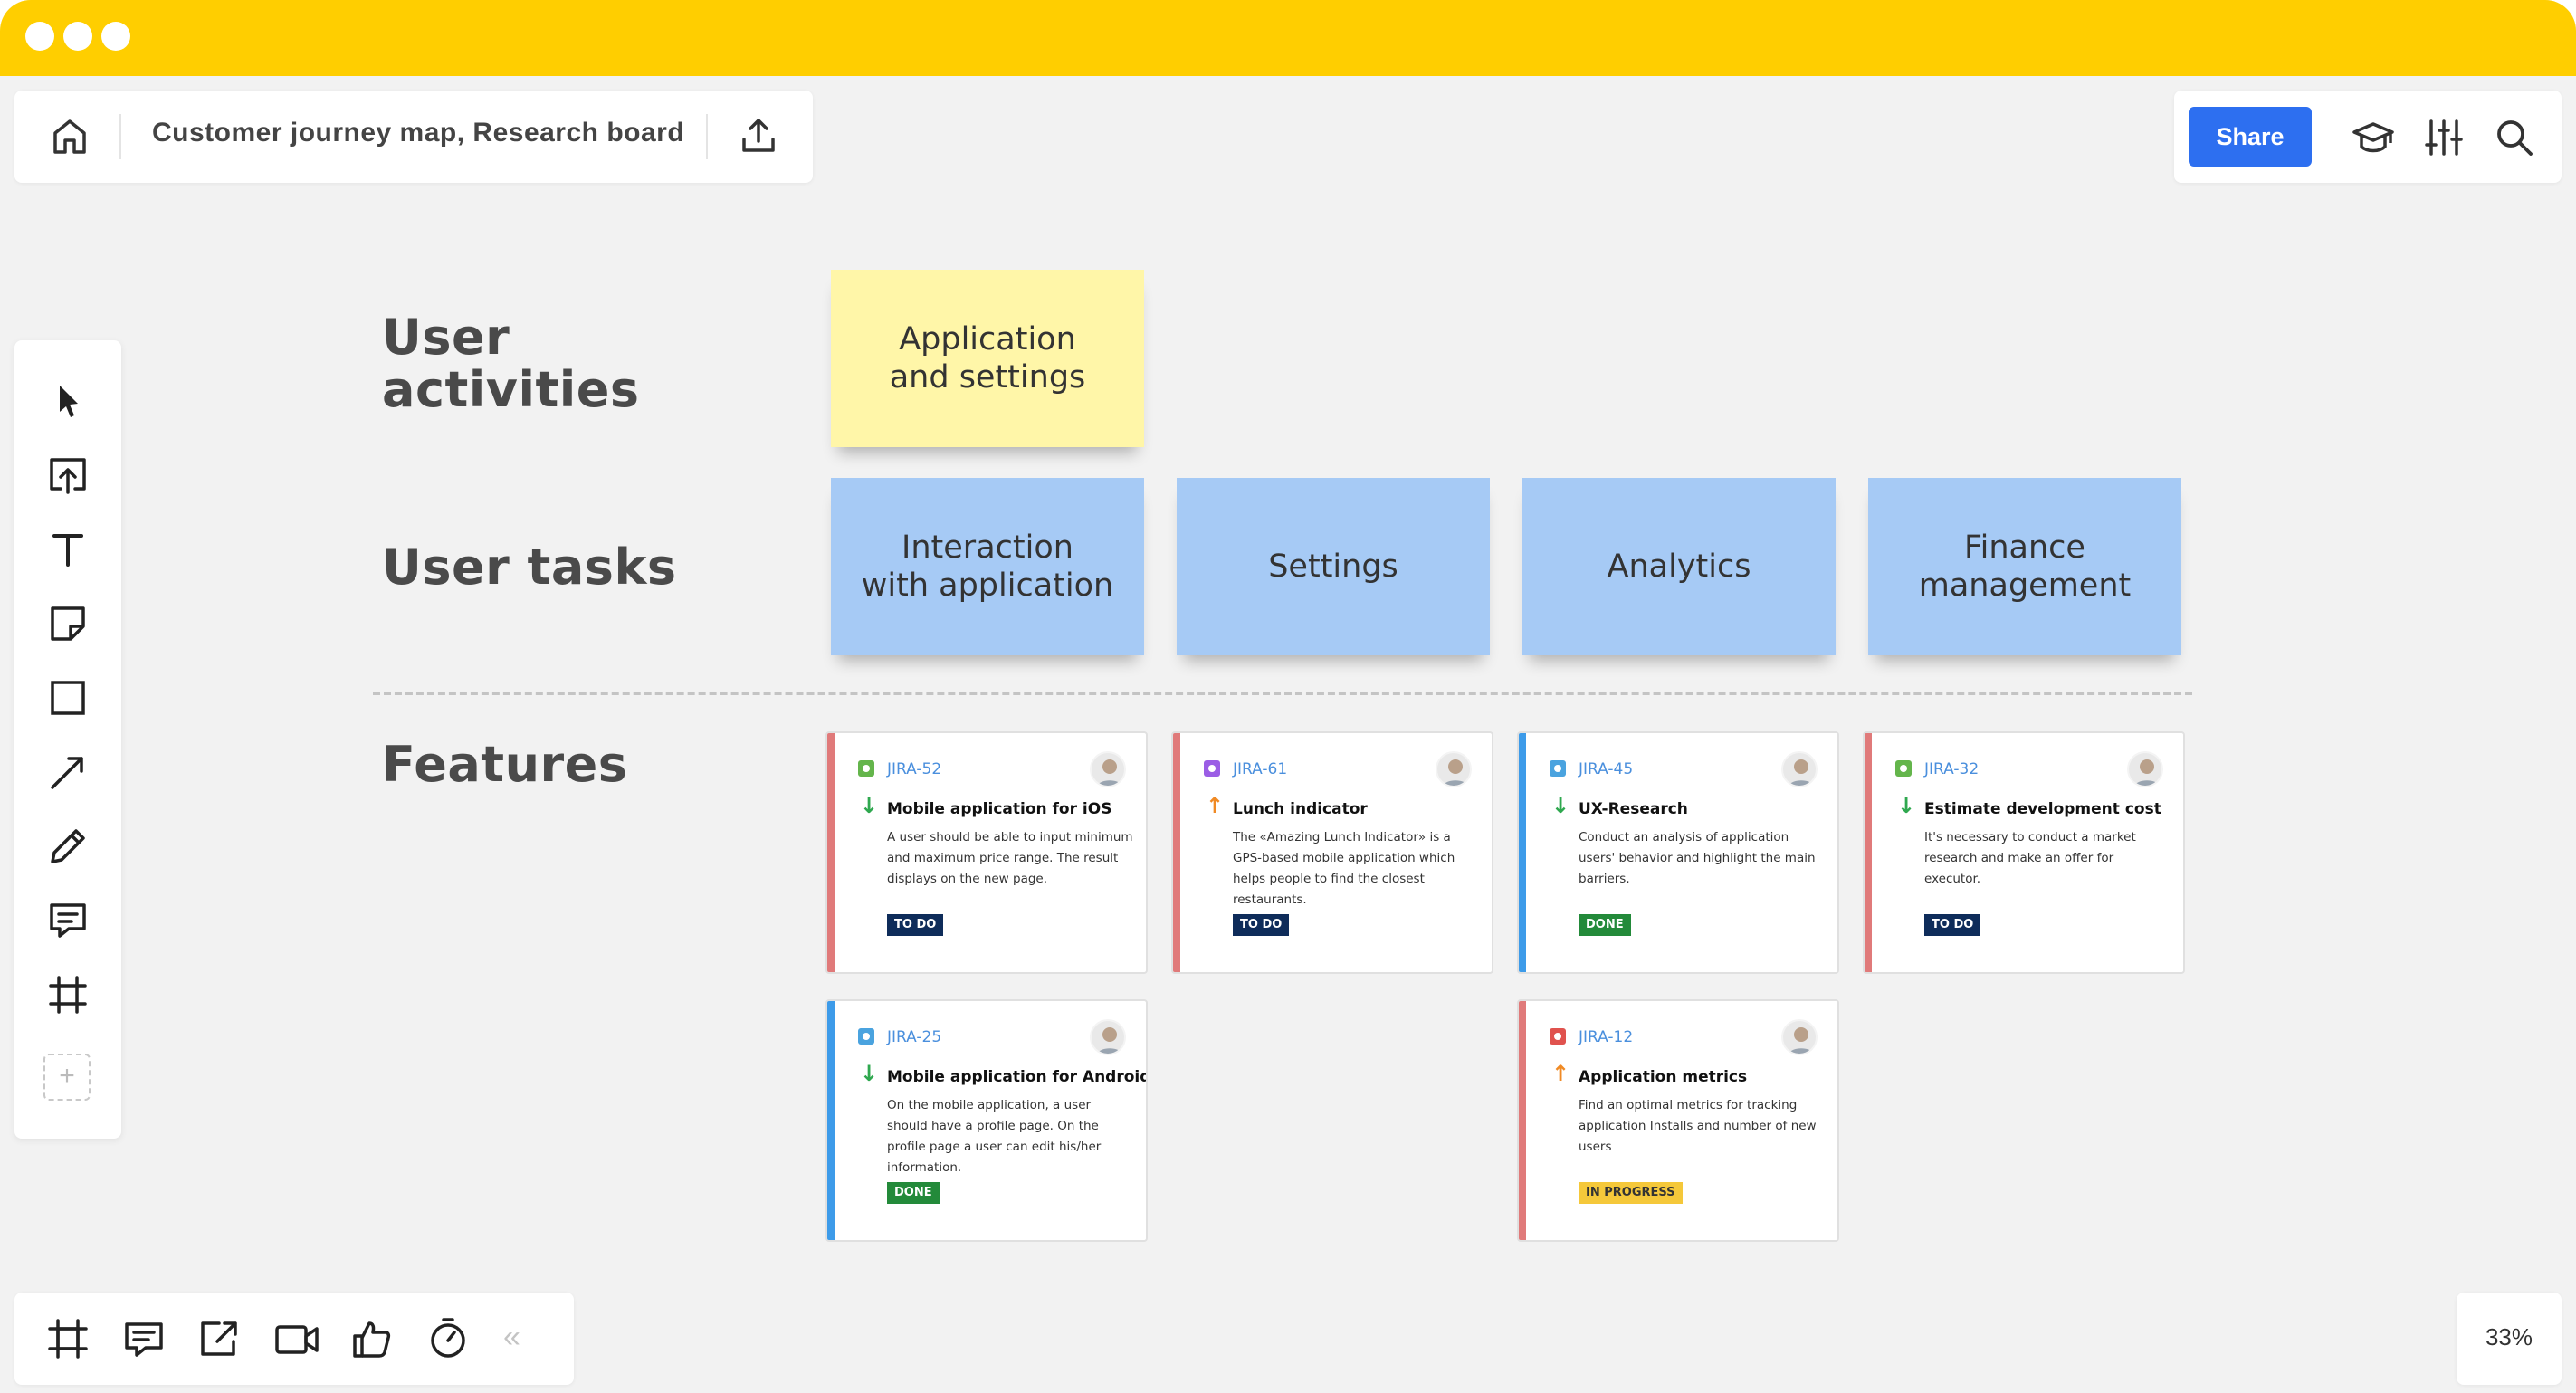 The height and width of the screenshot is (1393, 2576). I want to click on issue-title: UX-Research, so click(1634, 809).